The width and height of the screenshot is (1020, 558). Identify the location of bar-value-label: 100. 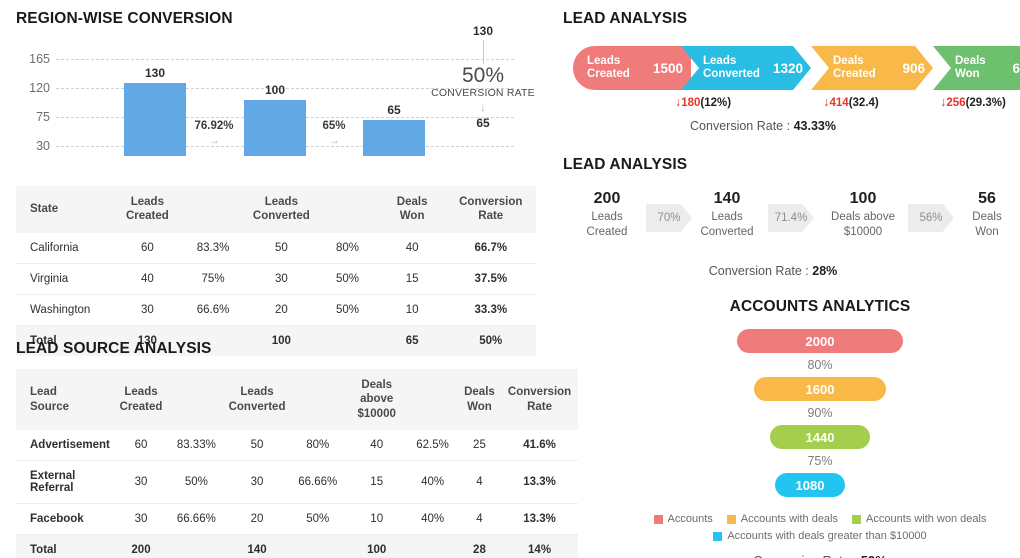
(275, 90).